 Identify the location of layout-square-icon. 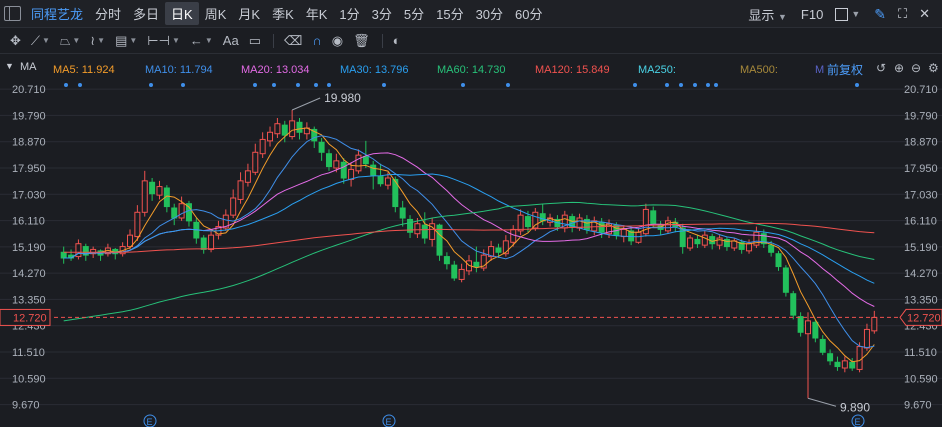
(842, 14).